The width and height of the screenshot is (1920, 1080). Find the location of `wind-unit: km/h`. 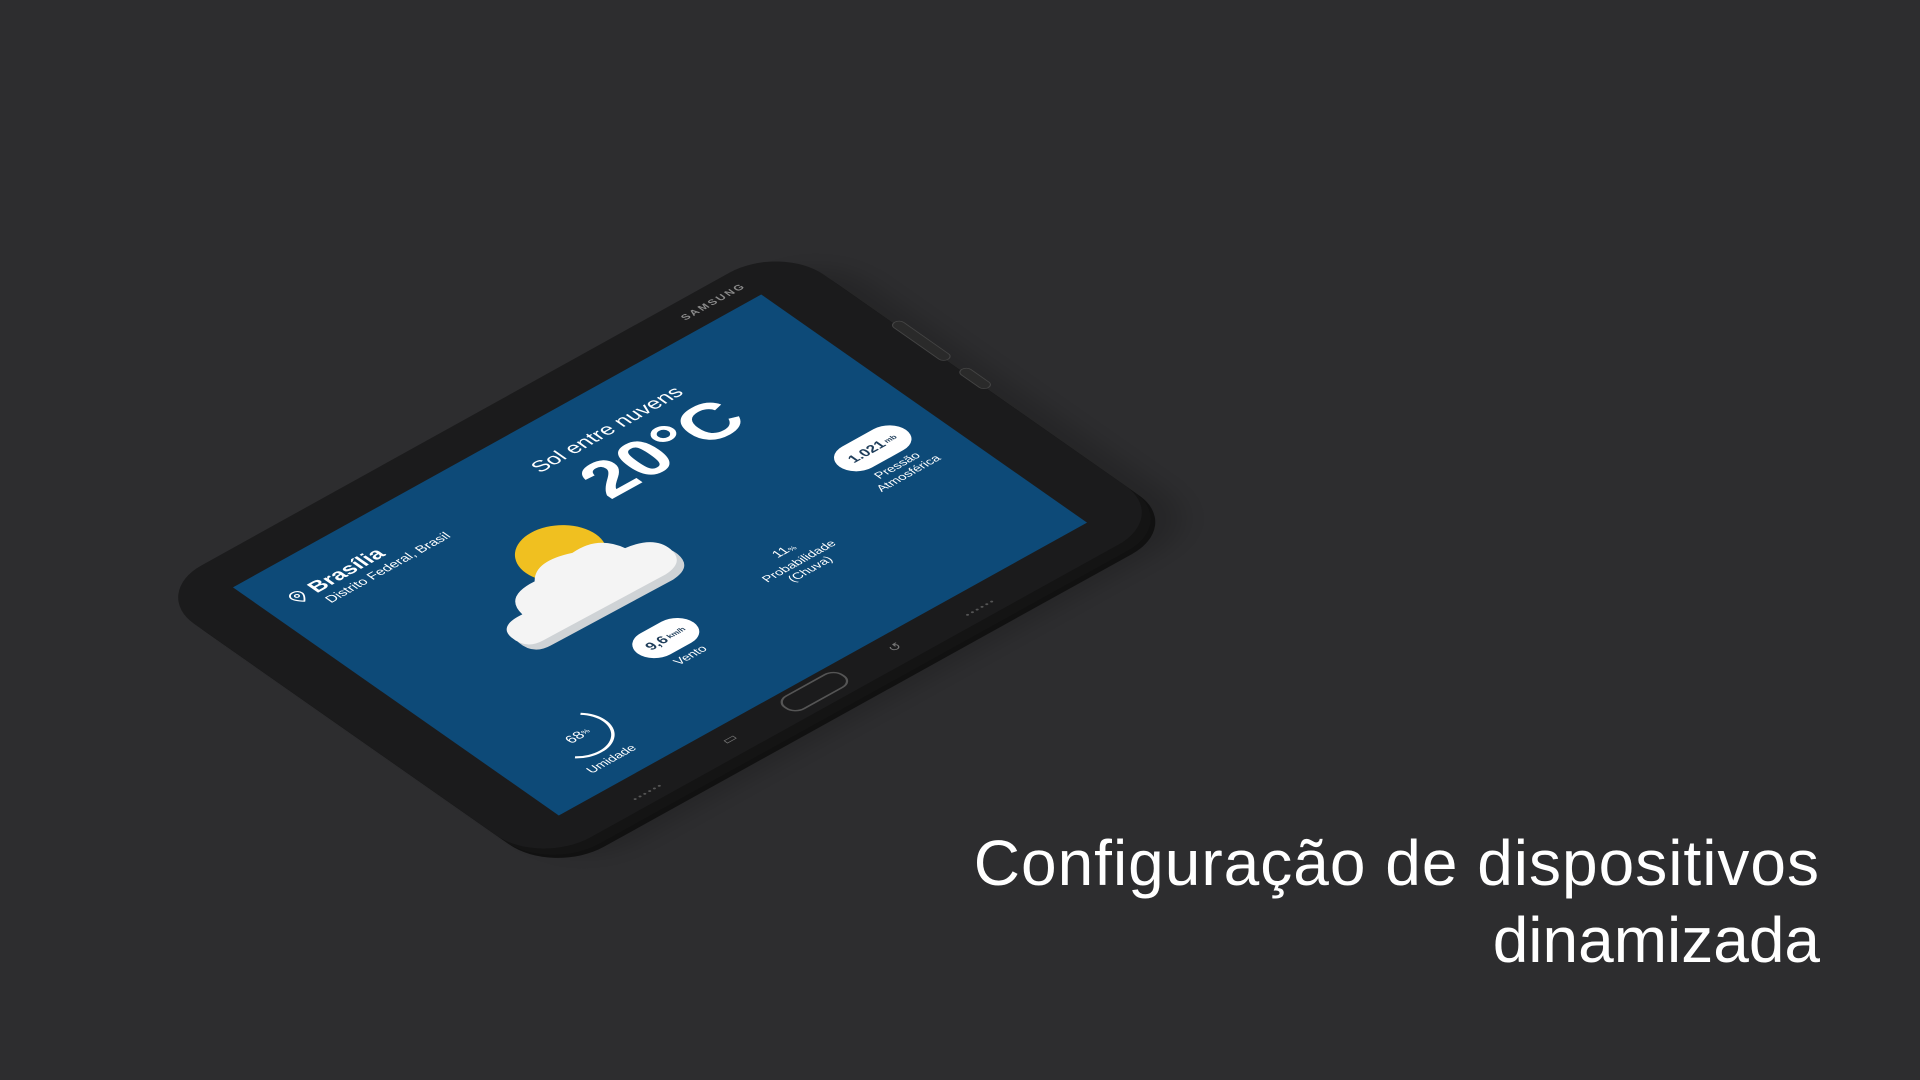

wind-unit: km/h is located at coordinates (676, 632).